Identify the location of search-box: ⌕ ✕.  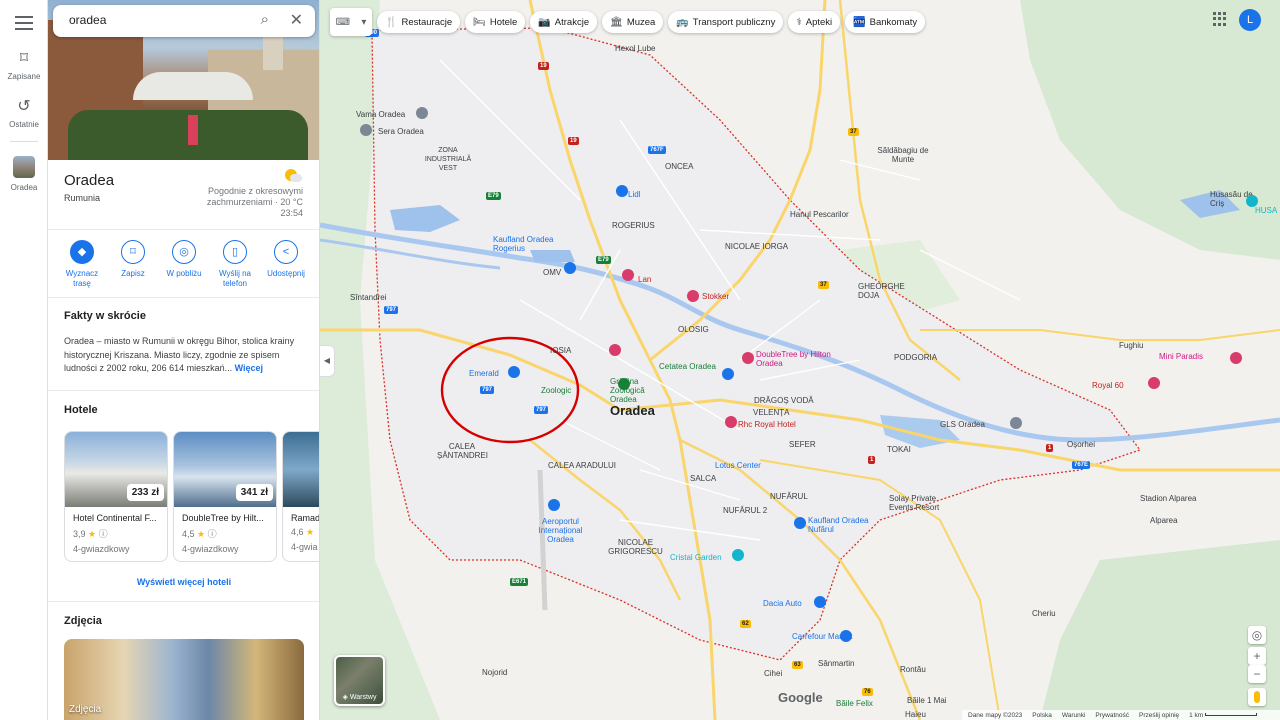
(184, 21).